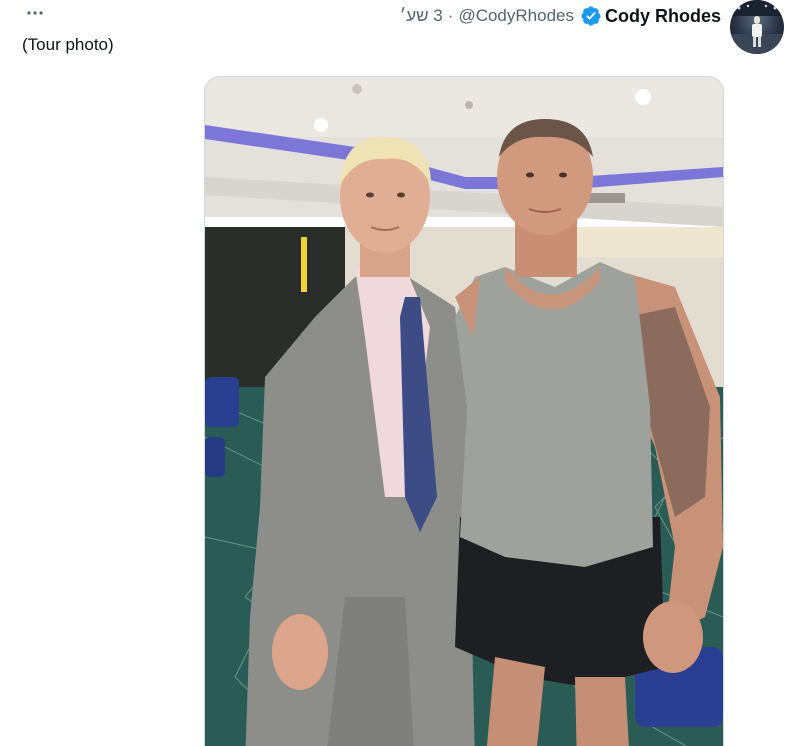 The image size is (786, 746). Describe the element at coordinates (421, 16) in the screenshot. I see `tweet-timestamp: 3 שע׳` at that location.